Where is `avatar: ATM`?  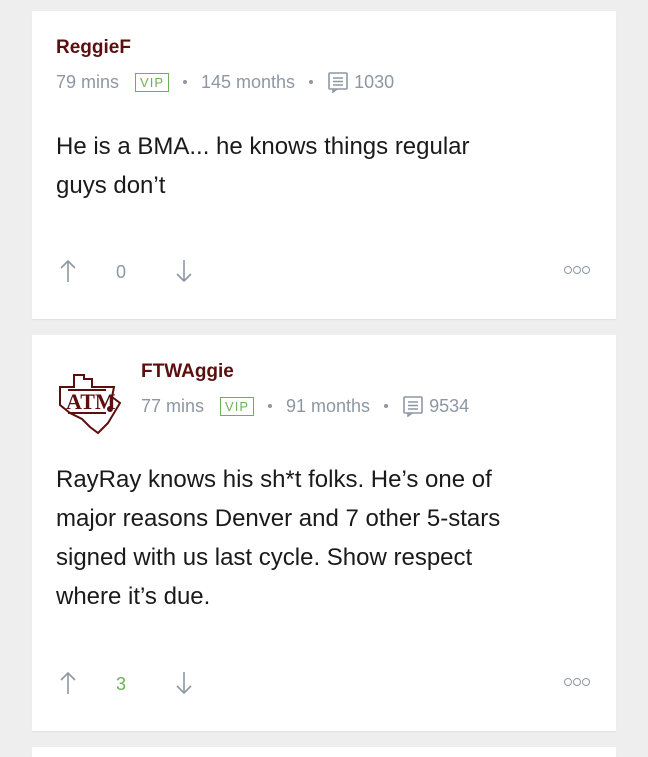 avatar: ATM is located at coordinates (92, 397).